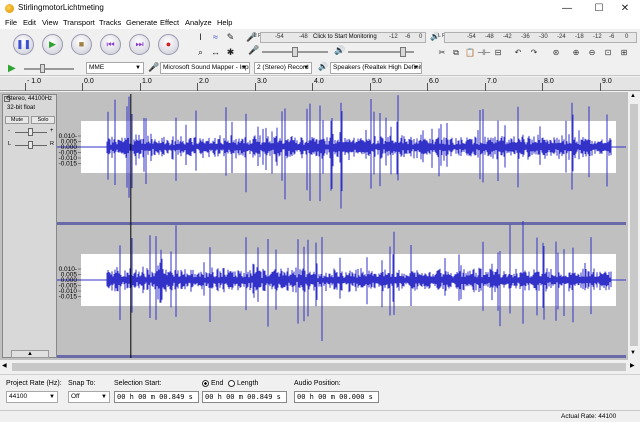 The width and height of the screenshot is (640, 422). Describe the element at coordinates (156, 397) in the screenshot. I see `selection-start-time: 00 h 00 m 00.849 s` at that location.